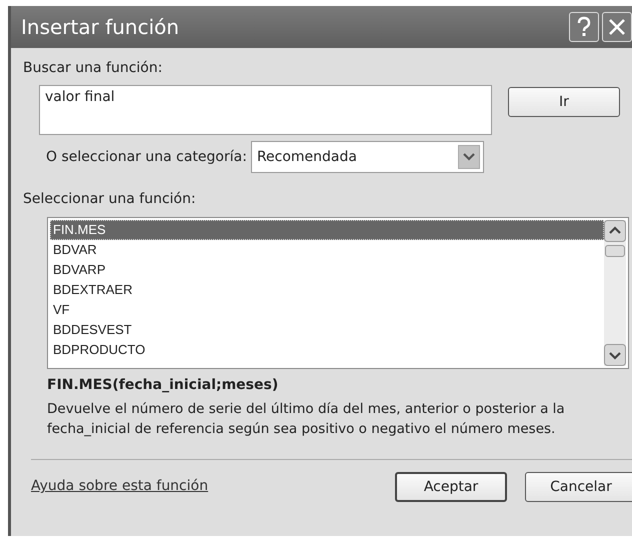 This screenshot has width=632, height=542. I want to click on help-icon, so click(584, 27).